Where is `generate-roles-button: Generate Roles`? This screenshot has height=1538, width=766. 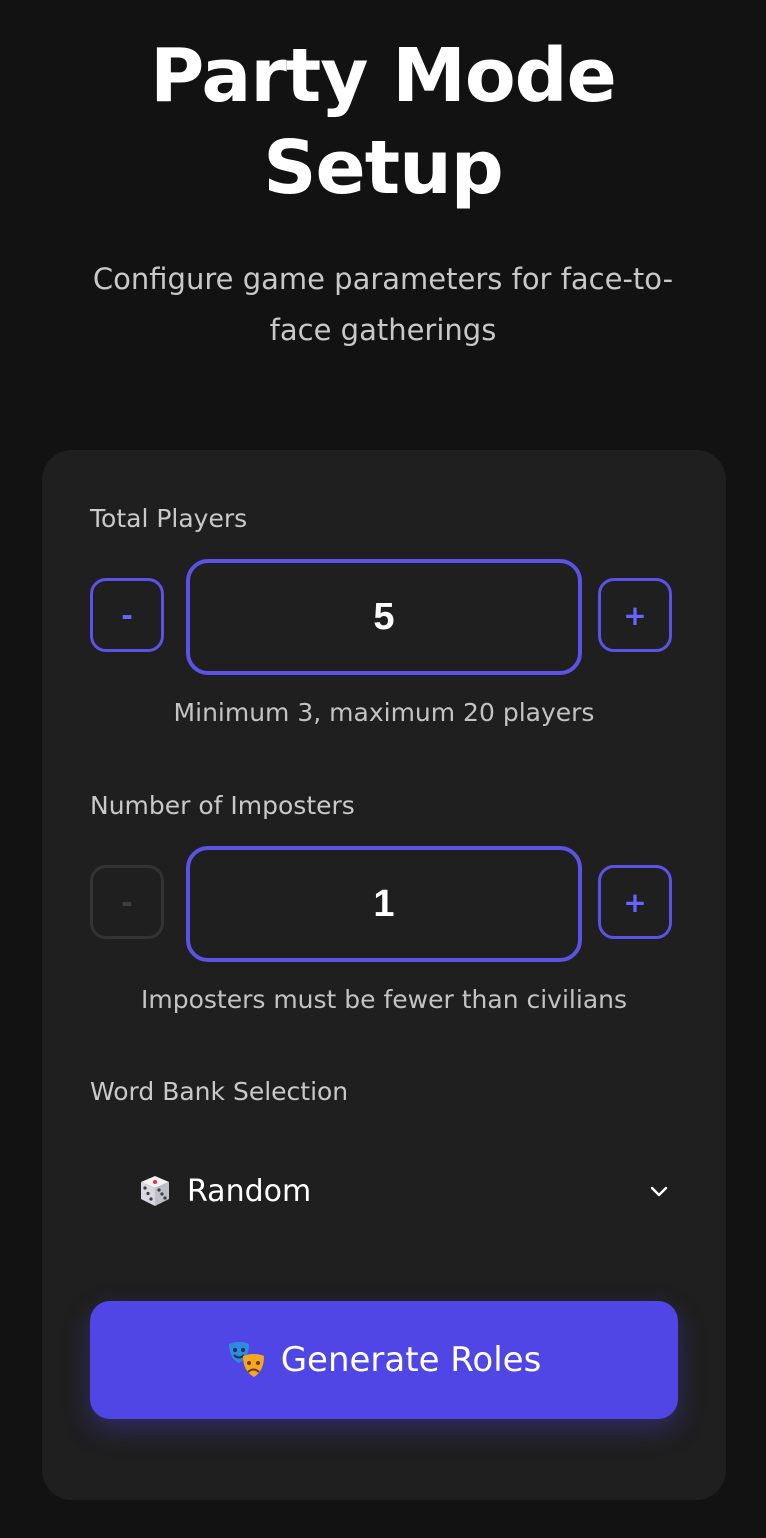 generate-roles-button: Generate Roles is located at coordinates (384, 1360).